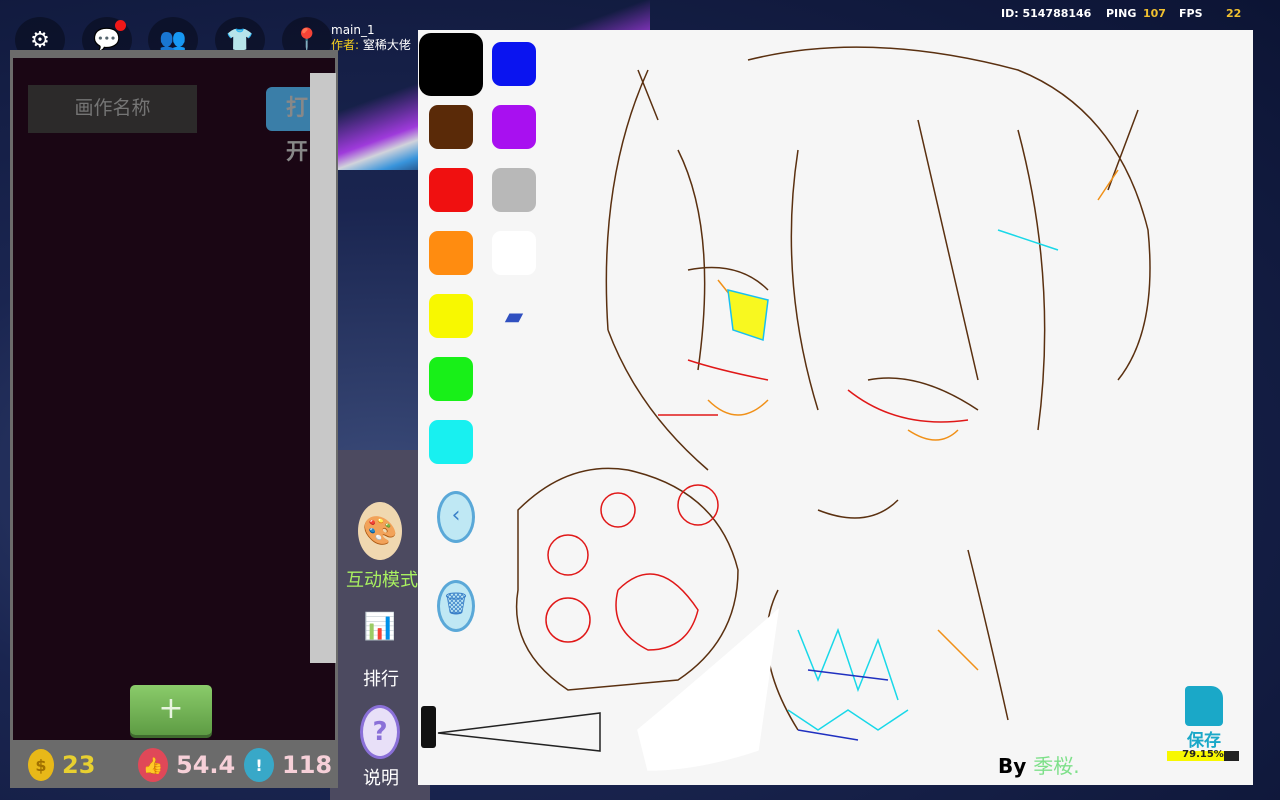 The width and height of the screenshot is (1280, 800). Describe the element at coordinates (112, 109) in the screenshot. I see `artwork-name-input` at that location.